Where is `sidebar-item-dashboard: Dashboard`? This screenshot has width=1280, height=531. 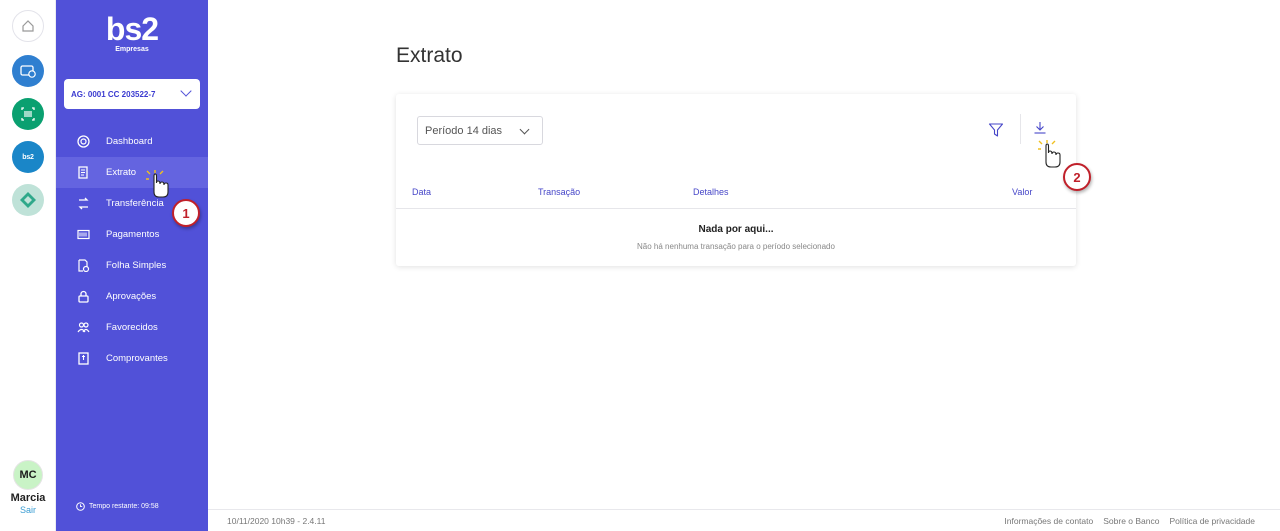 sidebar-item-dashboard: Dashboard is located at coordinates (132, 141).